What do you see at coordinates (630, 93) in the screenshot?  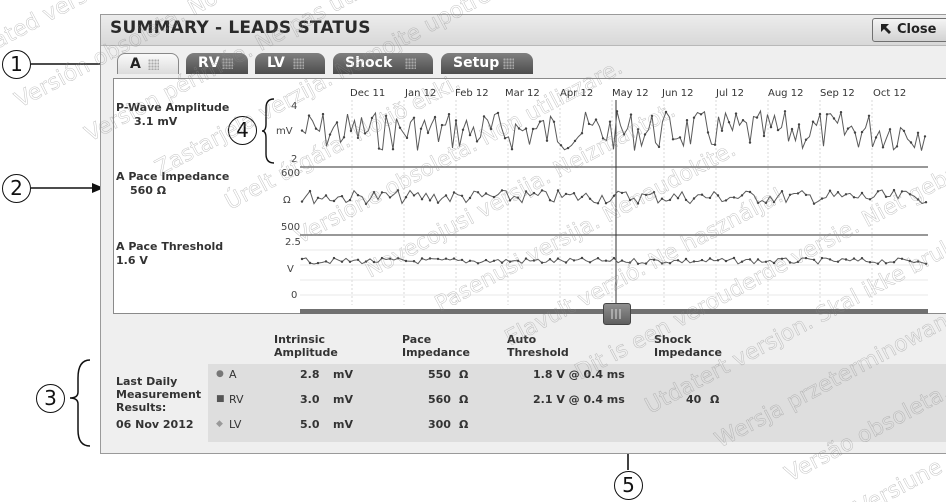 I see `month-label: May 12` at bounding box center [630, 93].